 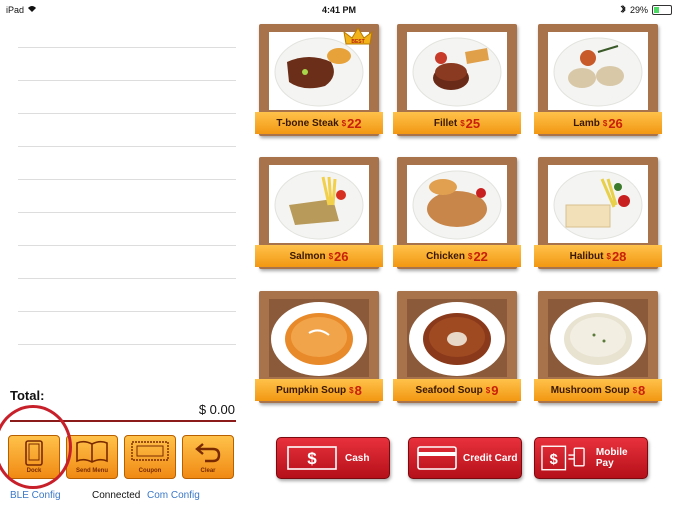 I want to click on menu-item-seafood-soup: Seafood Soup $9, so click(x=457, y=352).